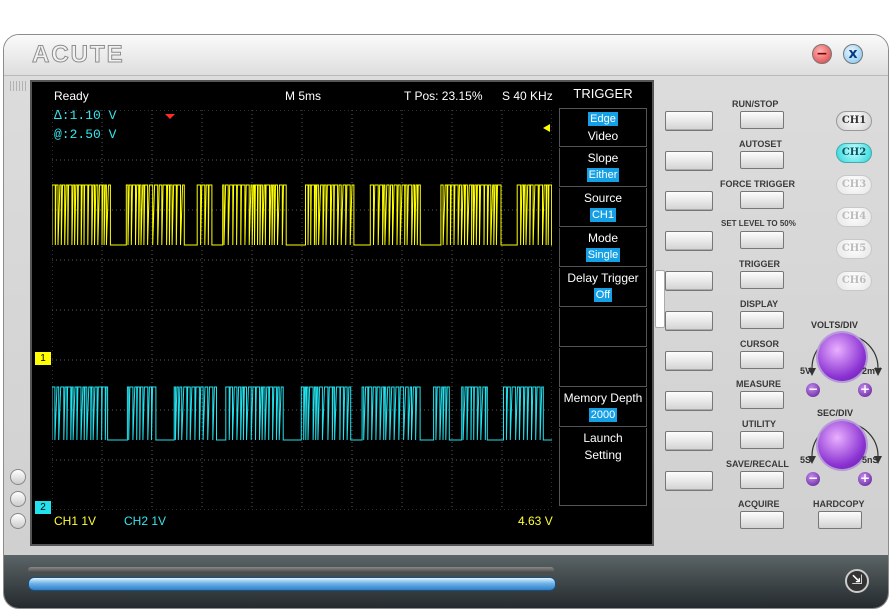  I want to click on sec-div-min: 5S, so click(806, 460).